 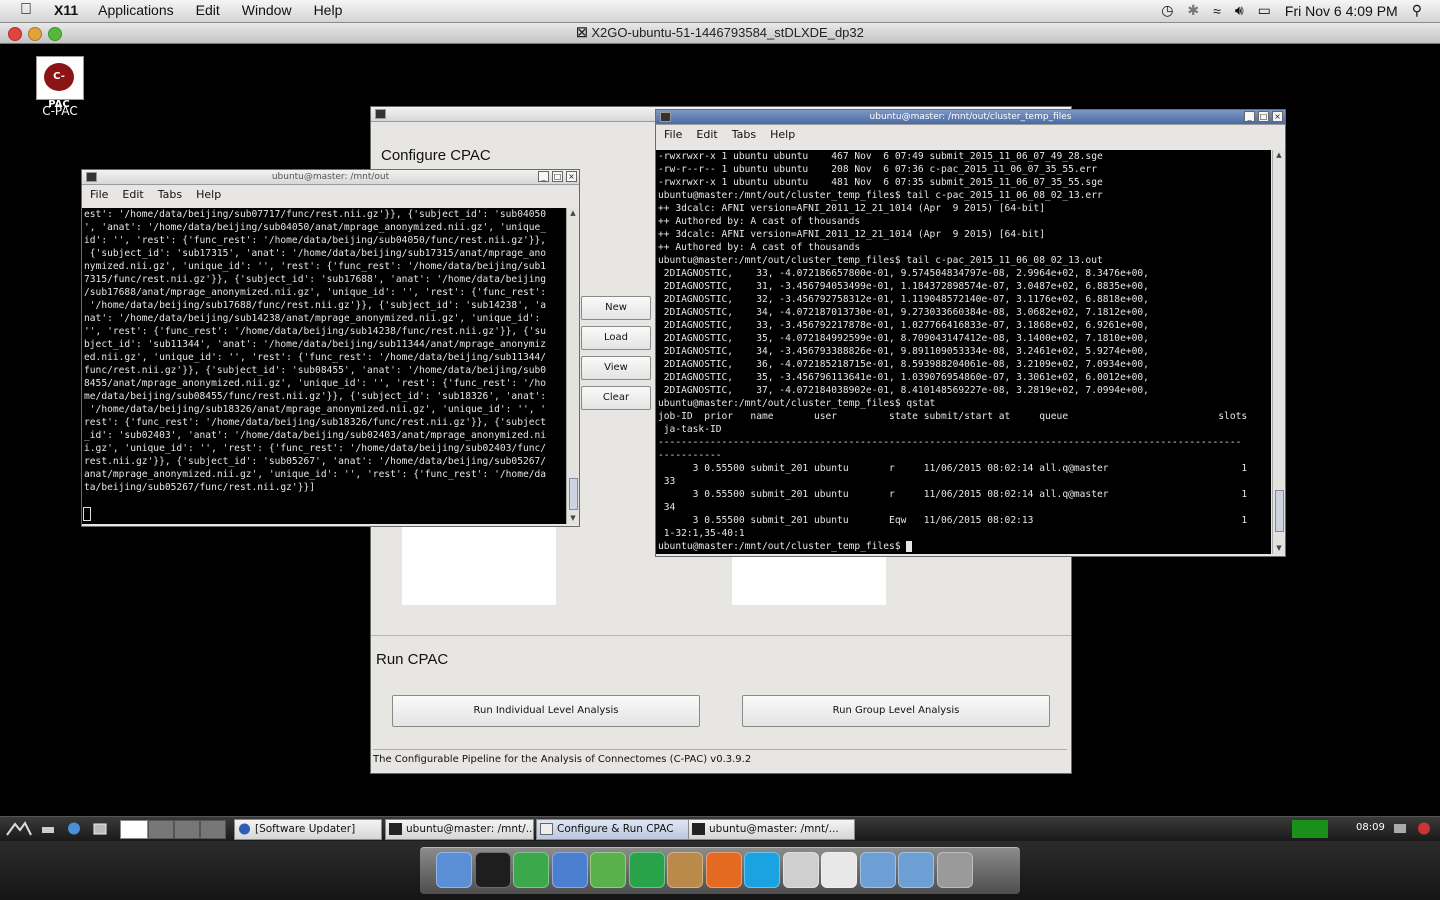 I want to click on lxde-menu-icon, so click(x=19, y=828).